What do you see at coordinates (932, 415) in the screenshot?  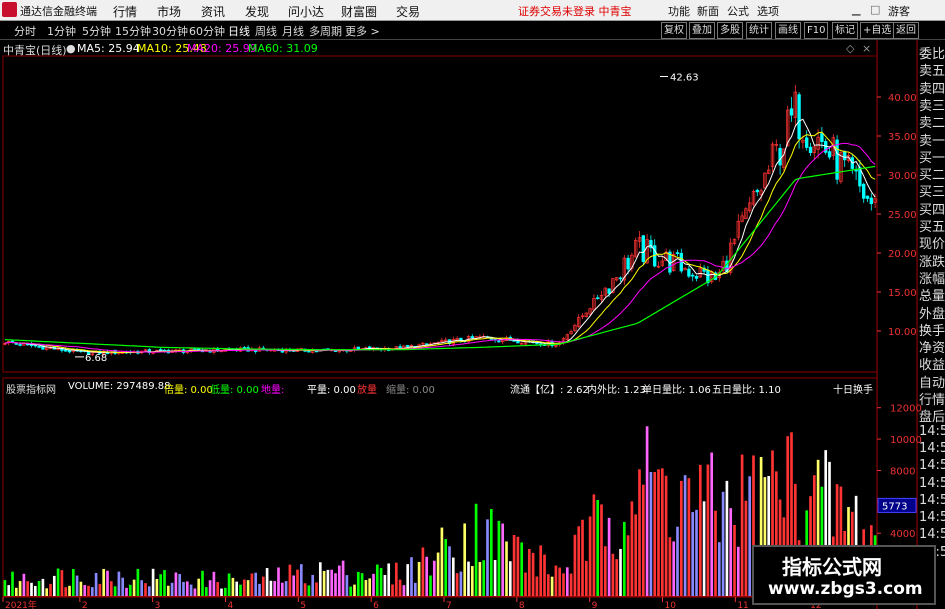 I see `right-panel-item: 盘后` at bounding box center [932, 415].